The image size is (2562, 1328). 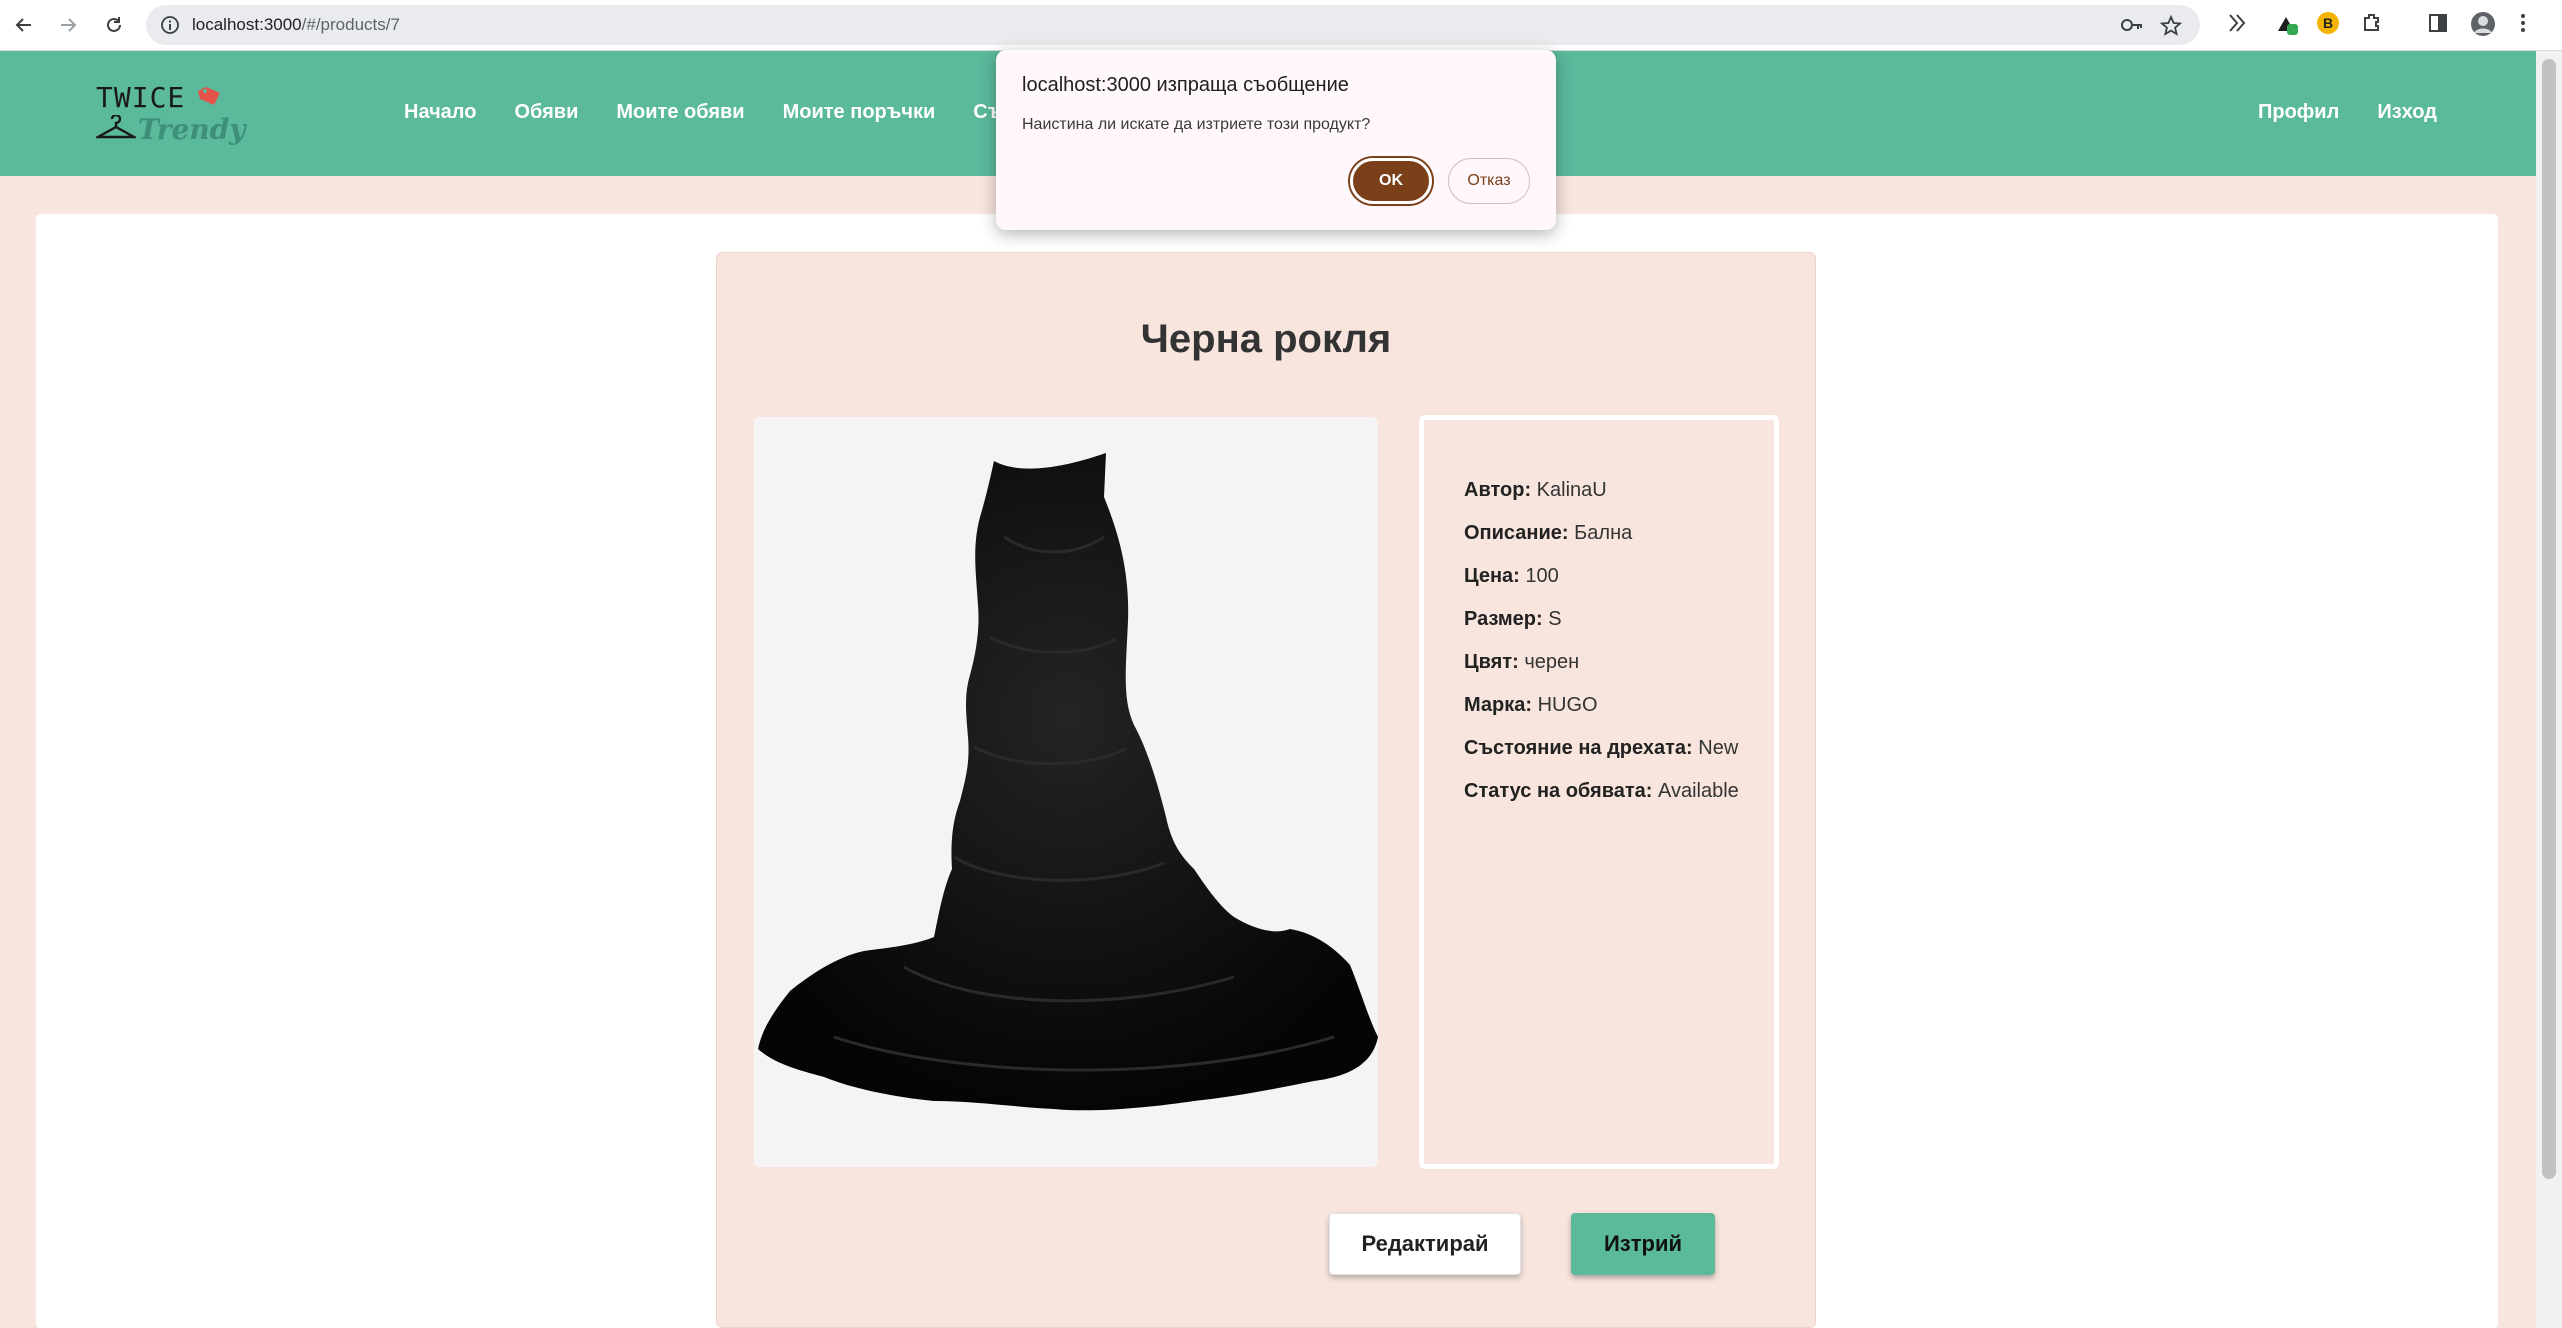 What do you see at coordinates (1266, 339) in the screenshot?
I see `product-title: Черна рокля` at bounding box center [1266, 339].